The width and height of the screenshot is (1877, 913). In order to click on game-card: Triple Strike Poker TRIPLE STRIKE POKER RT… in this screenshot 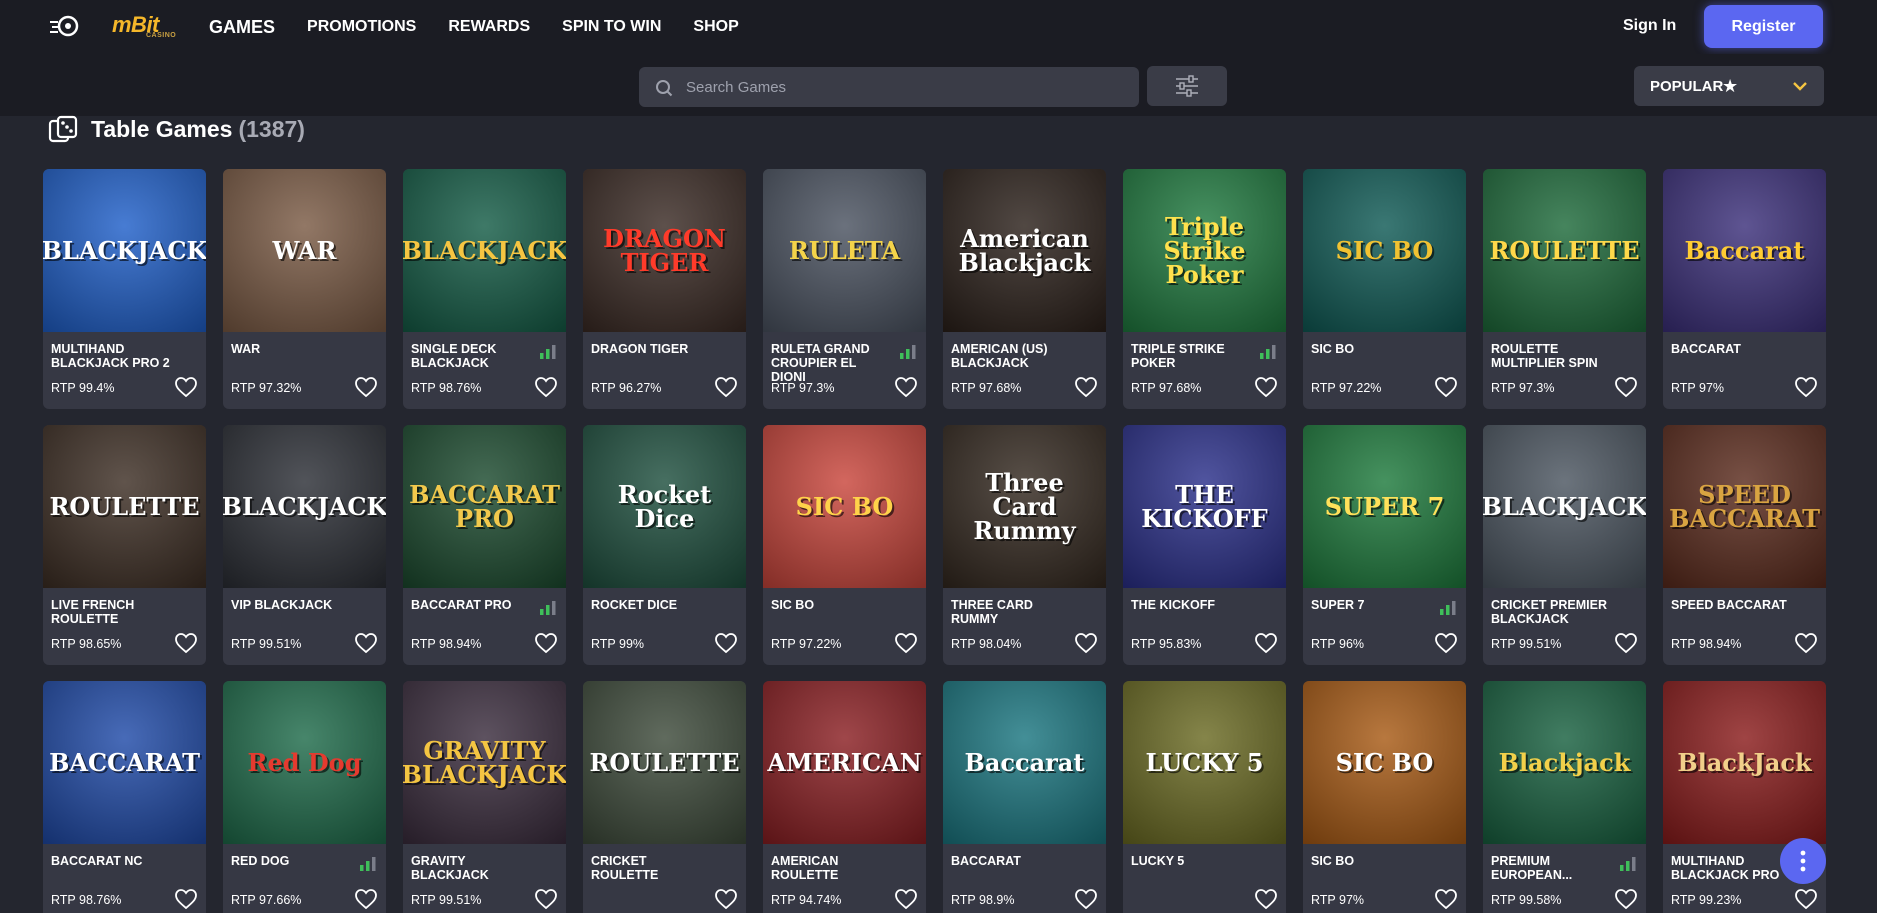, I will do `click(1204, 289)`.